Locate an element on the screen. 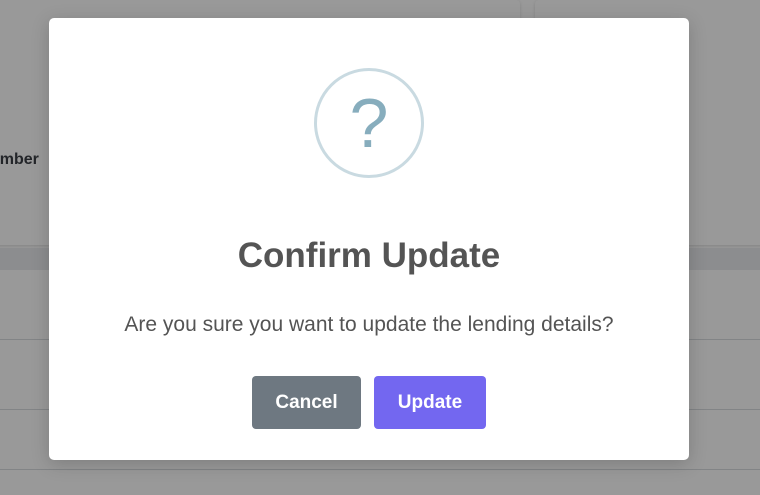 This screenshot has width=760, height=495. question-glyph: ? is located at coordinates (369, 123).